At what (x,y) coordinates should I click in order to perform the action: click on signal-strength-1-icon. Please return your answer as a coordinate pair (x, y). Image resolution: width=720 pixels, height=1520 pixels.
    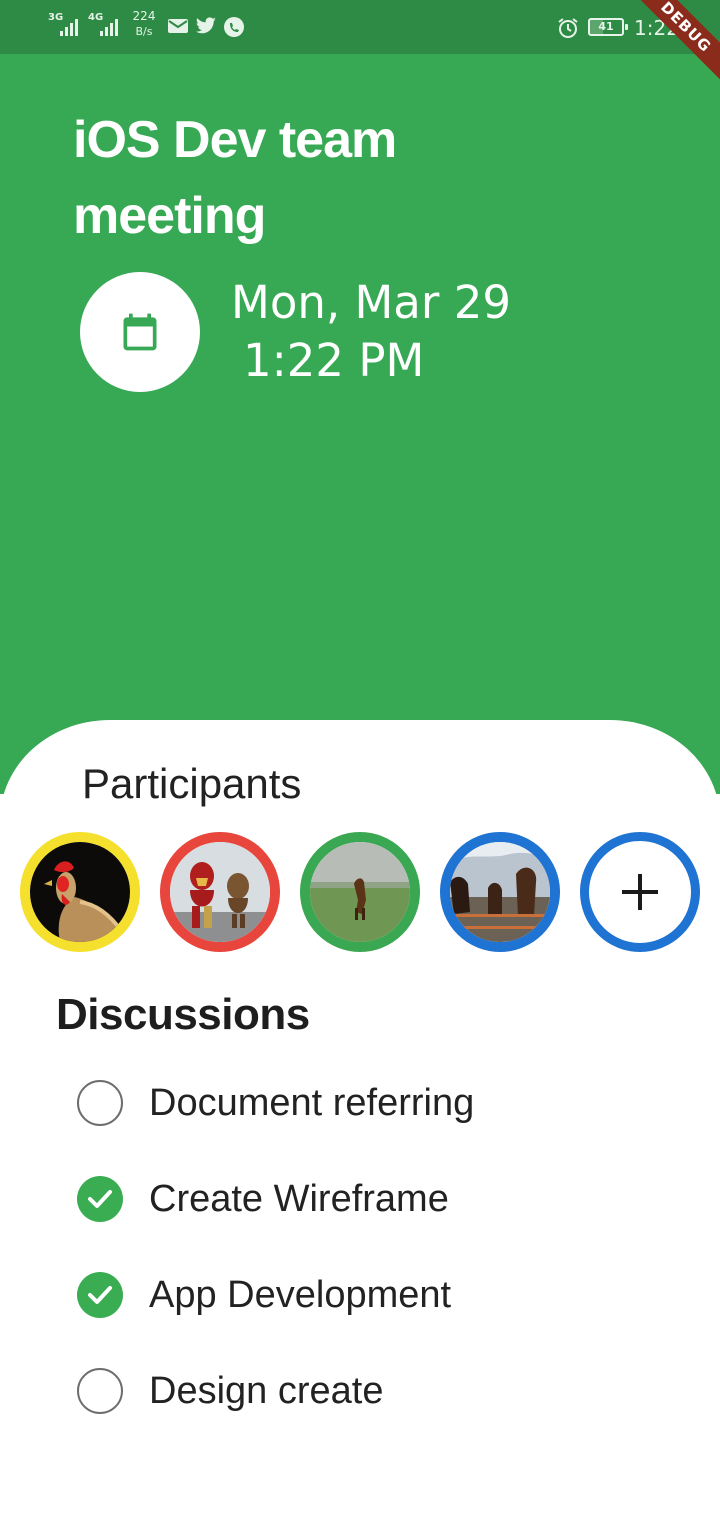
    Looking at the image, I should click on (71, 26).